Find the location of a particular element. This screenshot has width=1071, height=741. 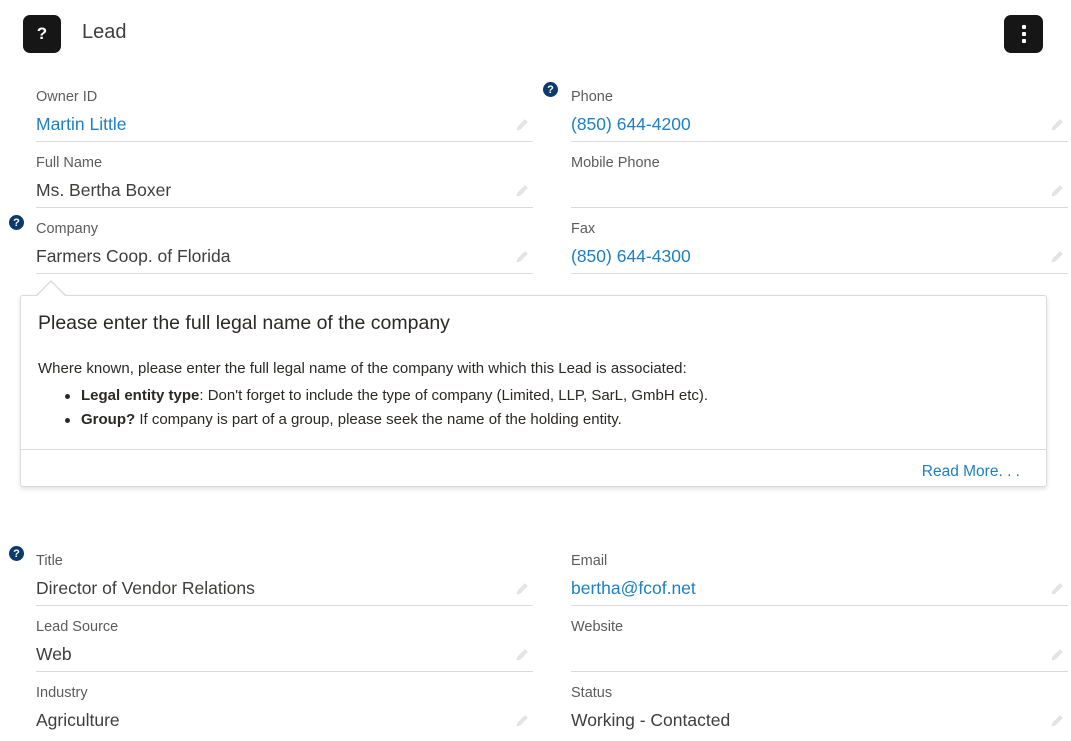

list-item-bold: Legal entity type is located at coordinates (140, 395).